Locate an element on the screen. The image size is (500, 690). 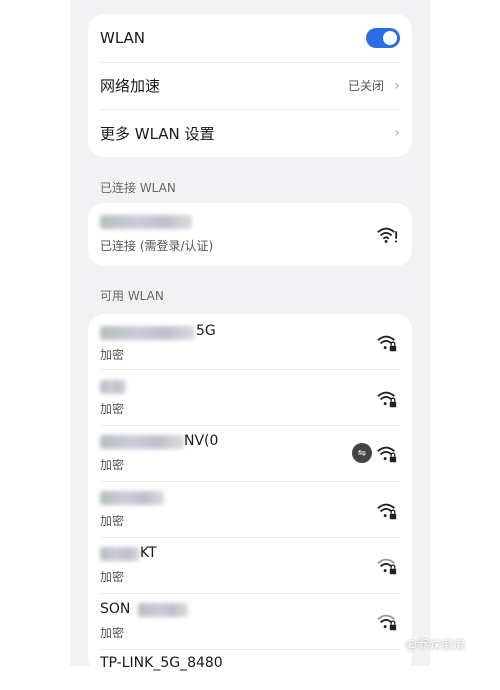
network-name: TP-LINK_5G_8480 is located at coordinates (161, 663).